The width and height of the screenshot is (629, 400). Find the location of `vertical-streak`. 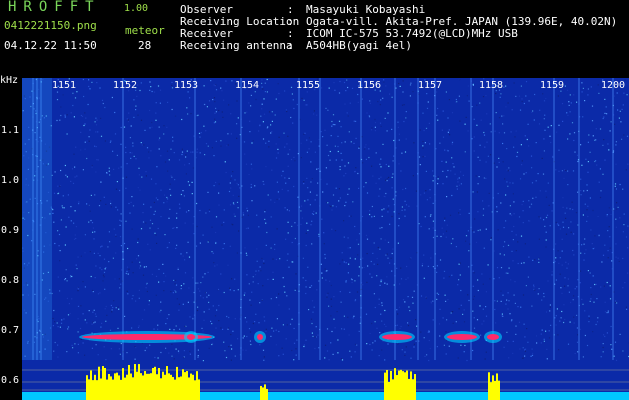

vertical-streak is located at coordinates (241, 219).